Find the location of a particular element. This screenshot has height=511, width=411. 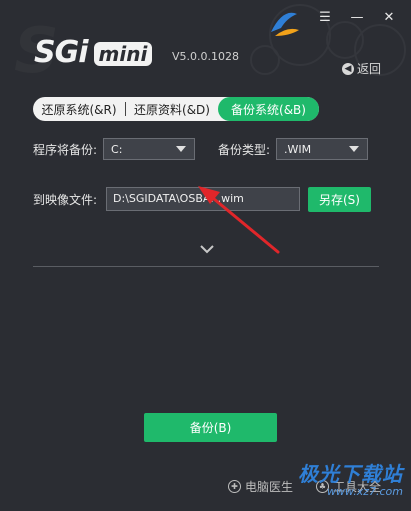

image-file-label: 到映像文件: is located at coordinates (65, 200).